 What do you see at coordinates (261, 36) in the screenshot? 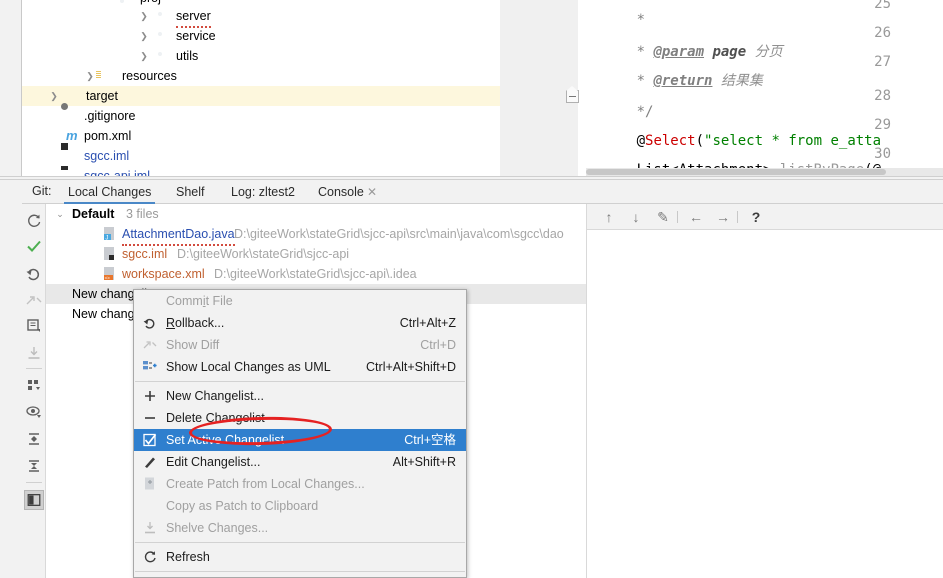
I see `tree-row: ❯ service` at bounding box center [261, 36].